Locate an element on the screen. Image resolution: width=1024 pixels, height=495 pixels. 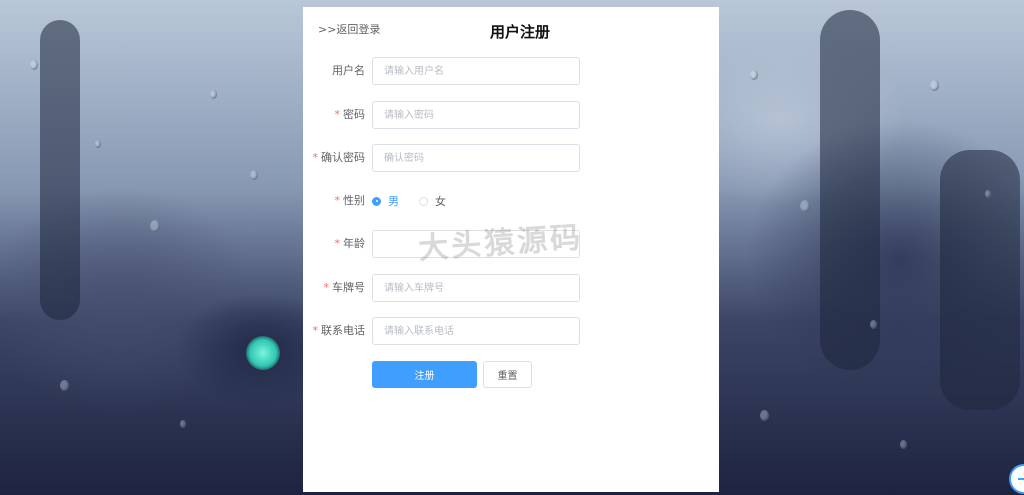
age-row: * 年龄 is located at coordinates (511, 244).